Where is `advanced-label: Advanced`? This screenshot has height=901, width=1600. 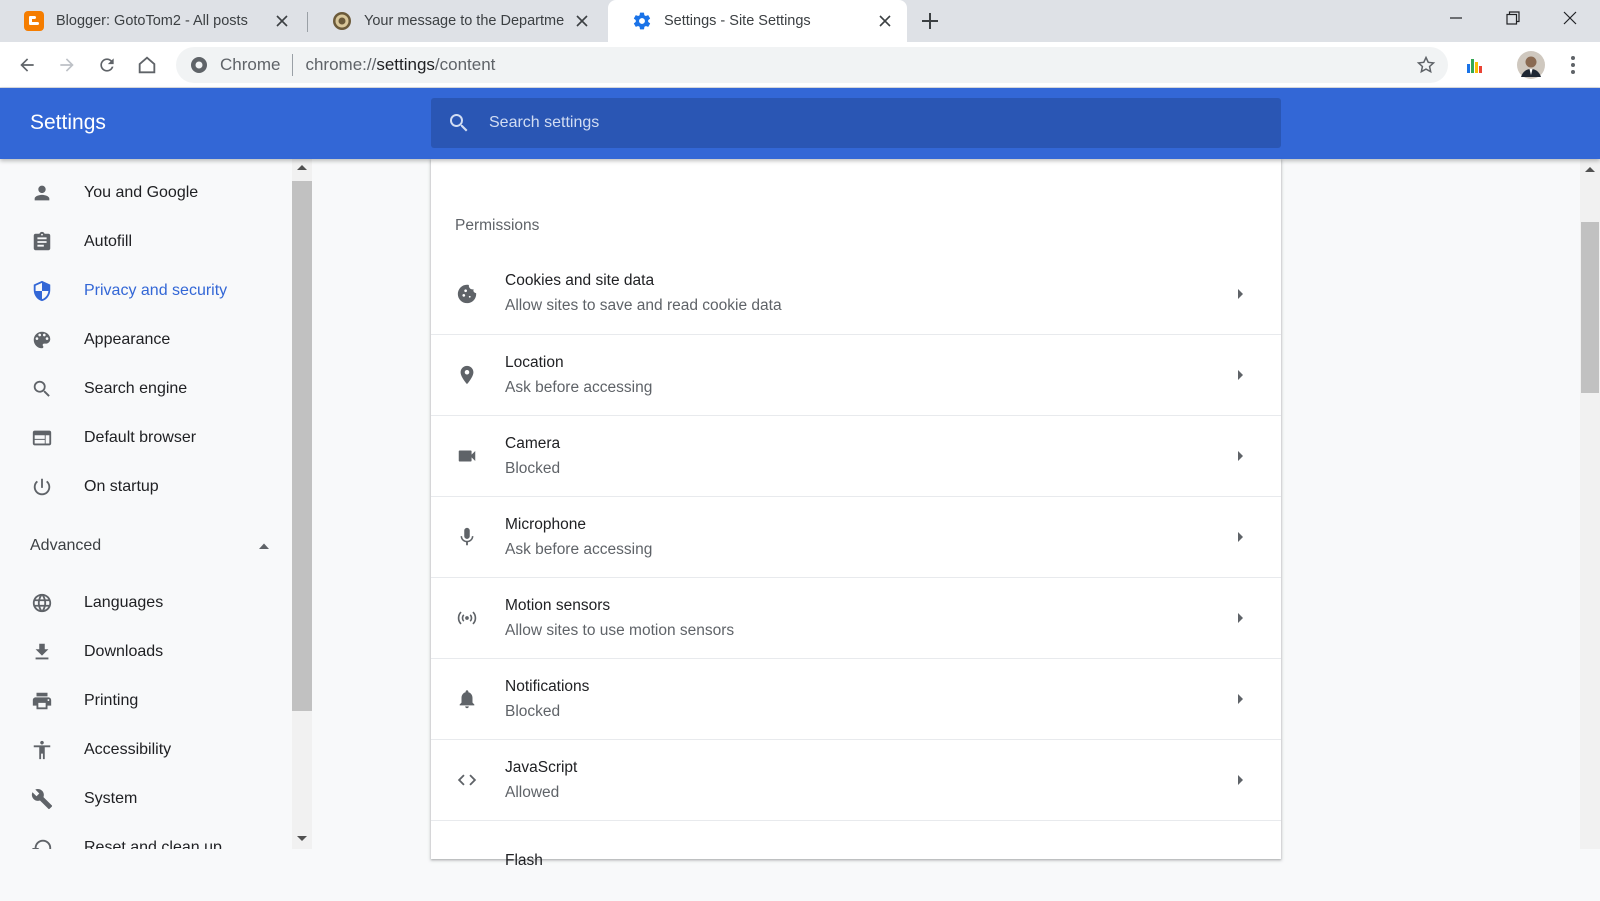 advanced-label: Advanced is located at coordinates (66, 545).